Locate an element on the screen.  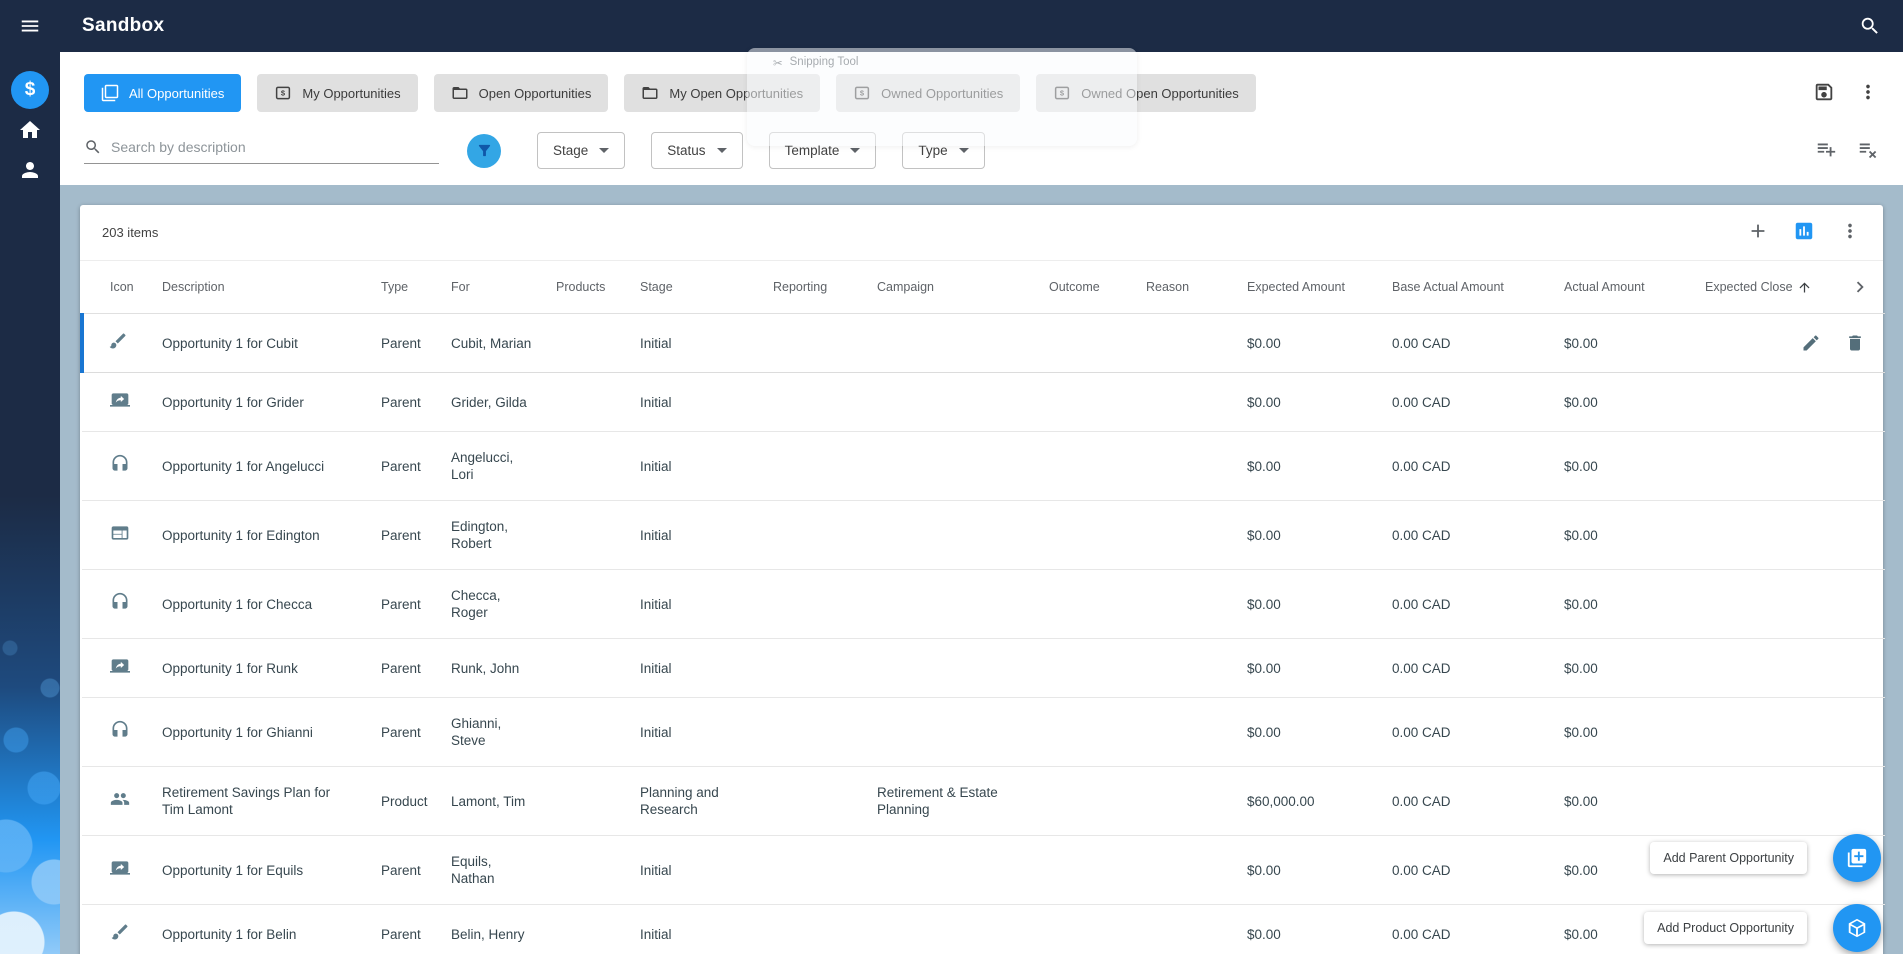
column-header-campaign: Campaign is located at coordinates (963, 287).